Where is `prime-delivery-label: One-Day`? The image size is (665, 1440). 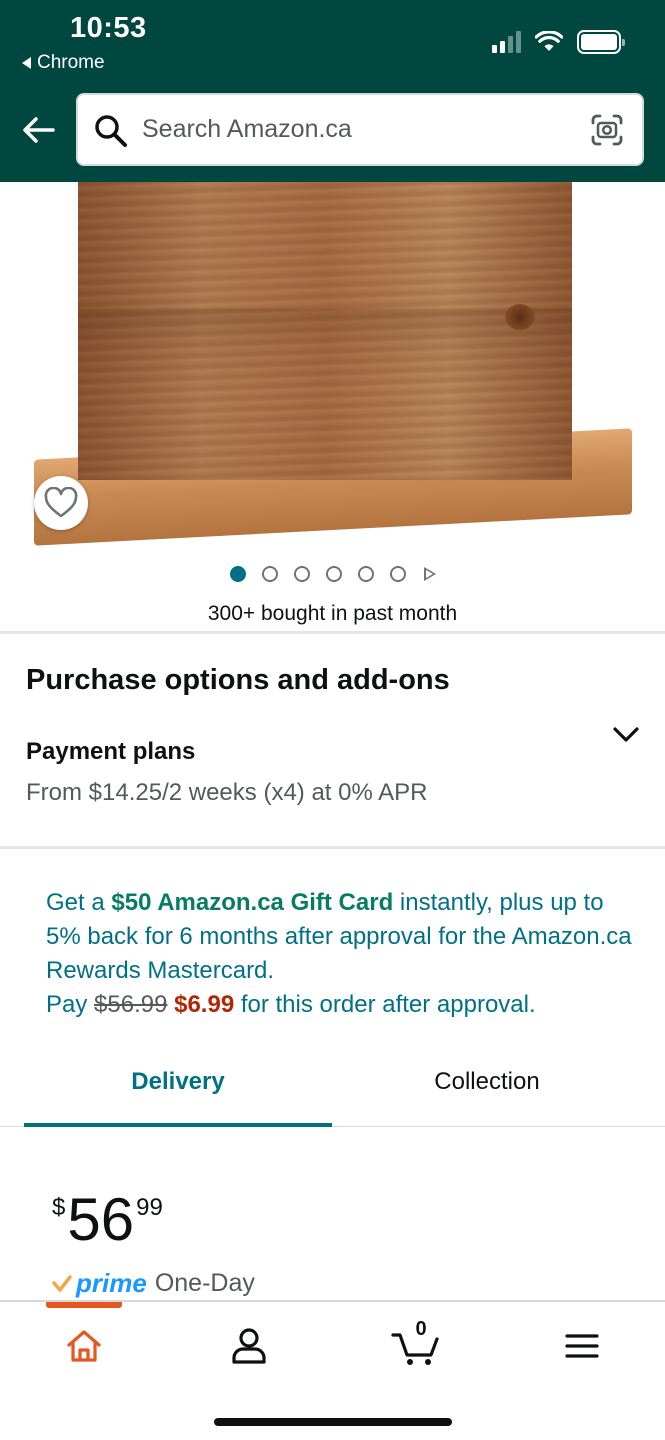 prime-delivery-label: One-Day is located at coordinates (204, 1283).